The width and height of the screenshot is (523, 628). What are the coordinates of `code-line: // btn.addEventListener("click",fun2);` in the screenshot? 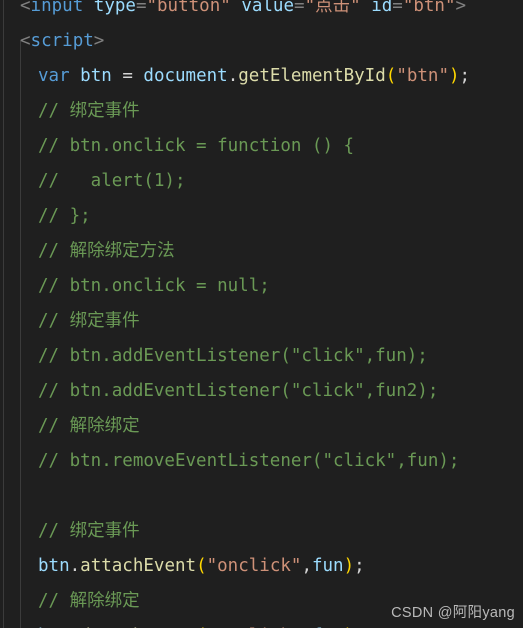 It's located at (261, 391).